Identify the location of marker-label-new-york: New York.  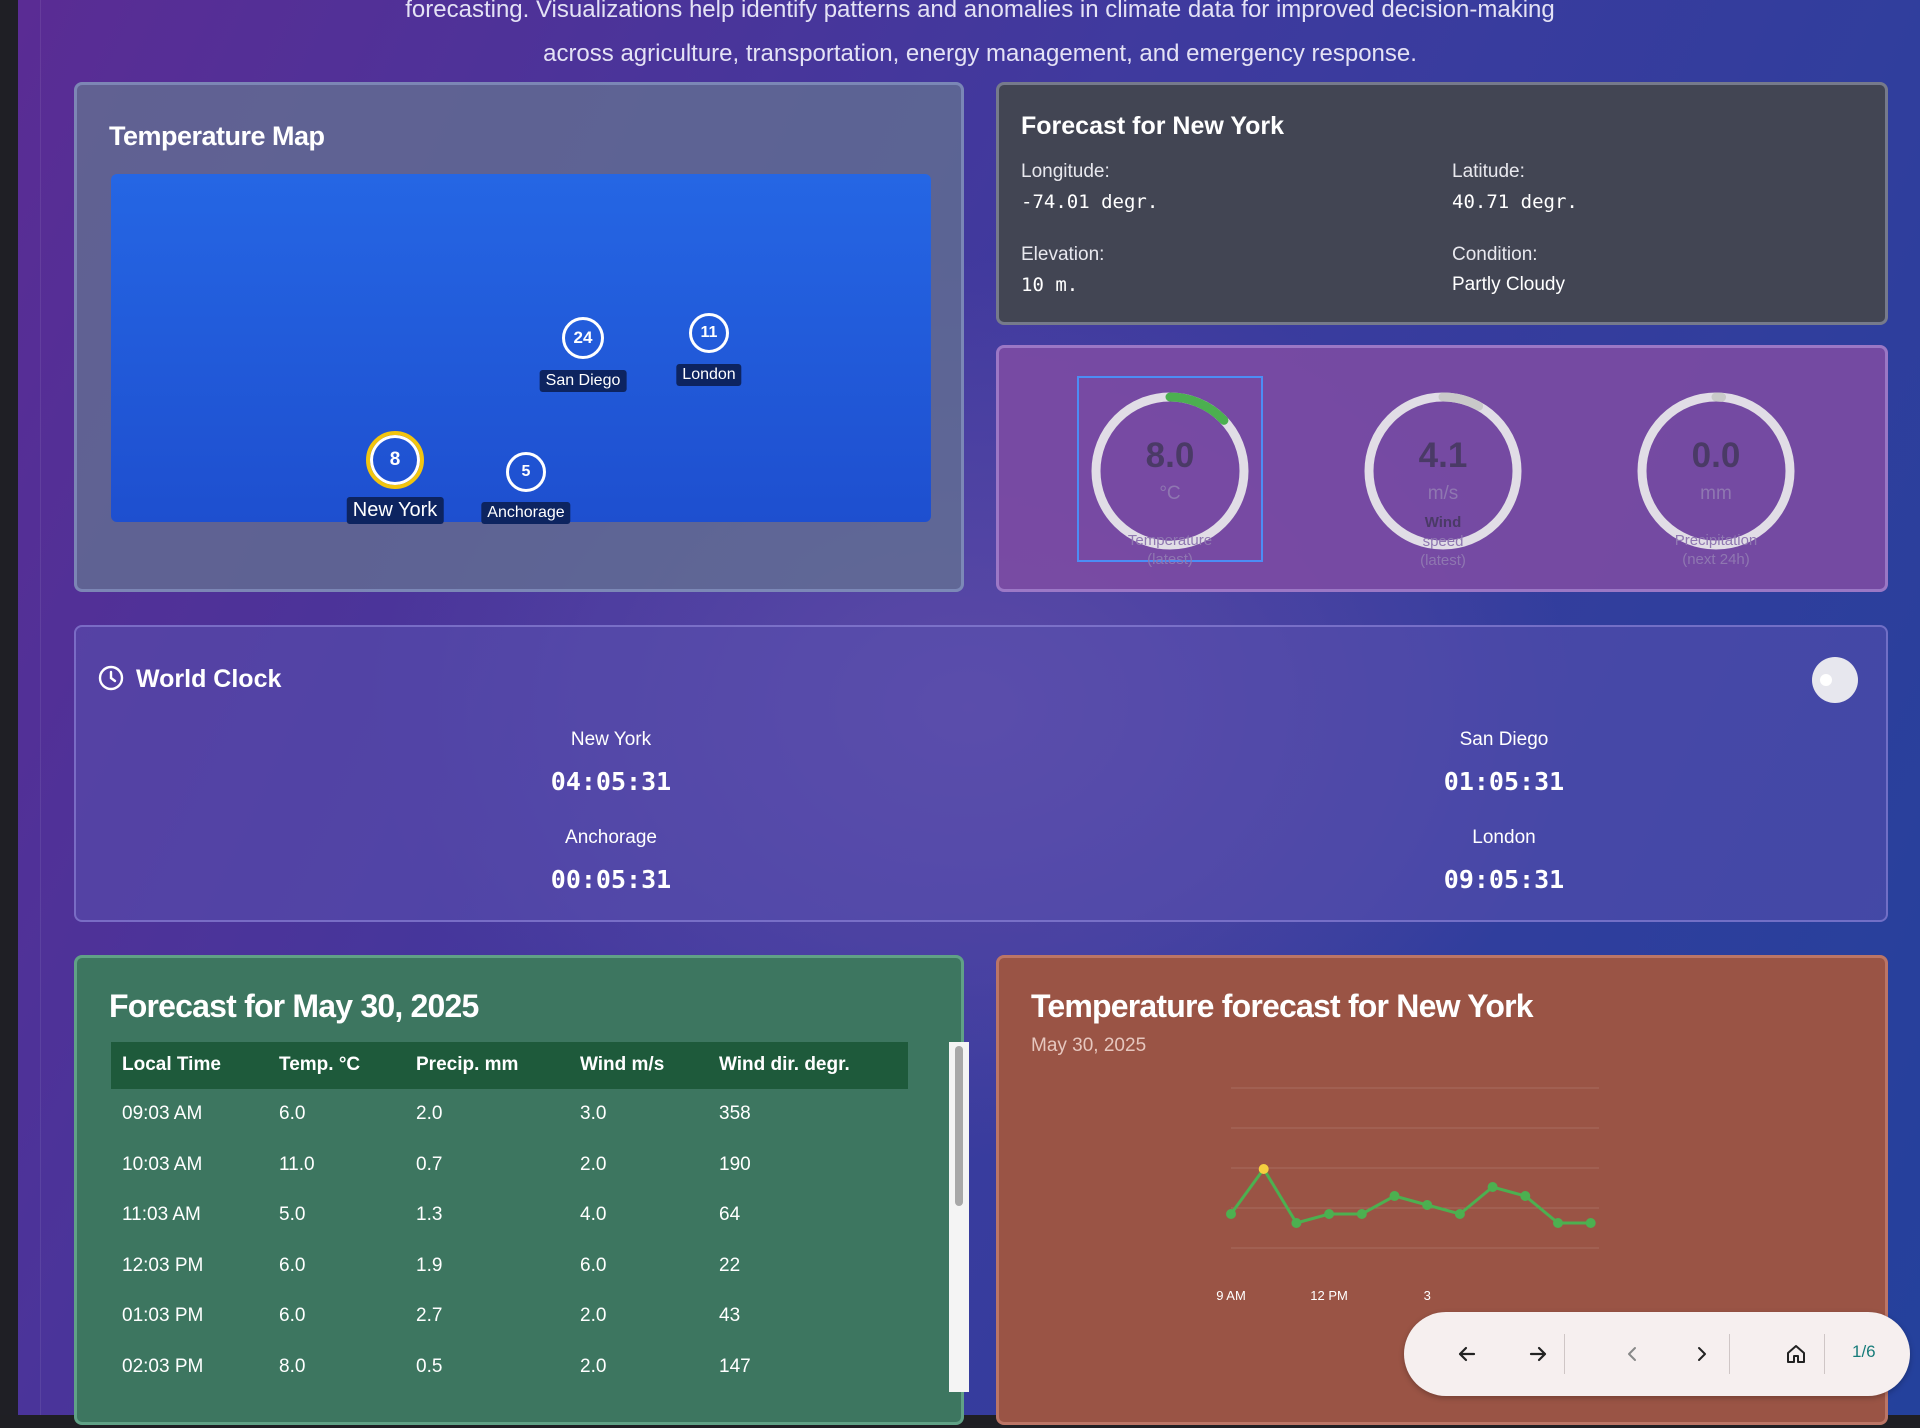
(395, 510).